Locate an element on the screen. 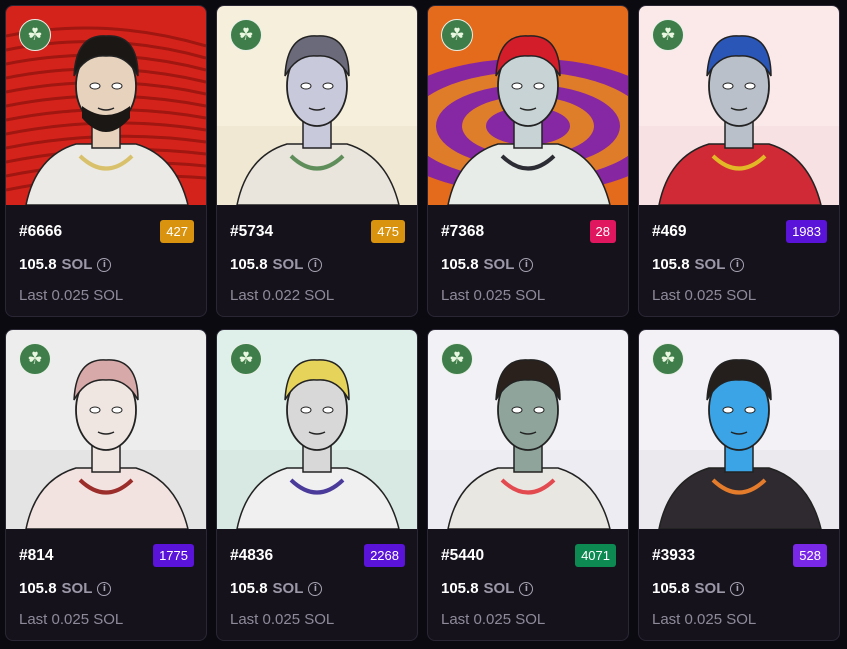 Image resolution: width=847 pixels, height=649 pixels. nft-info: #5734 475 105.8 SOL i Last 0.022 SOL is located at coordinates (317, 260).